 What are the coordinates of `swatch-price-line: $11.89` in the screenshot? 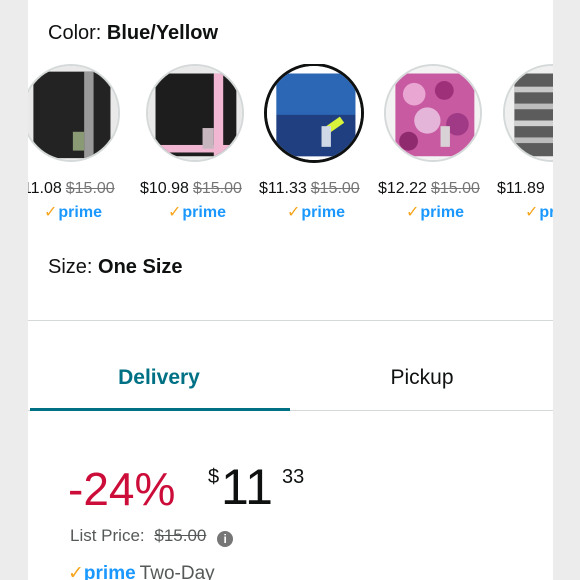 It's located at (521, 189).